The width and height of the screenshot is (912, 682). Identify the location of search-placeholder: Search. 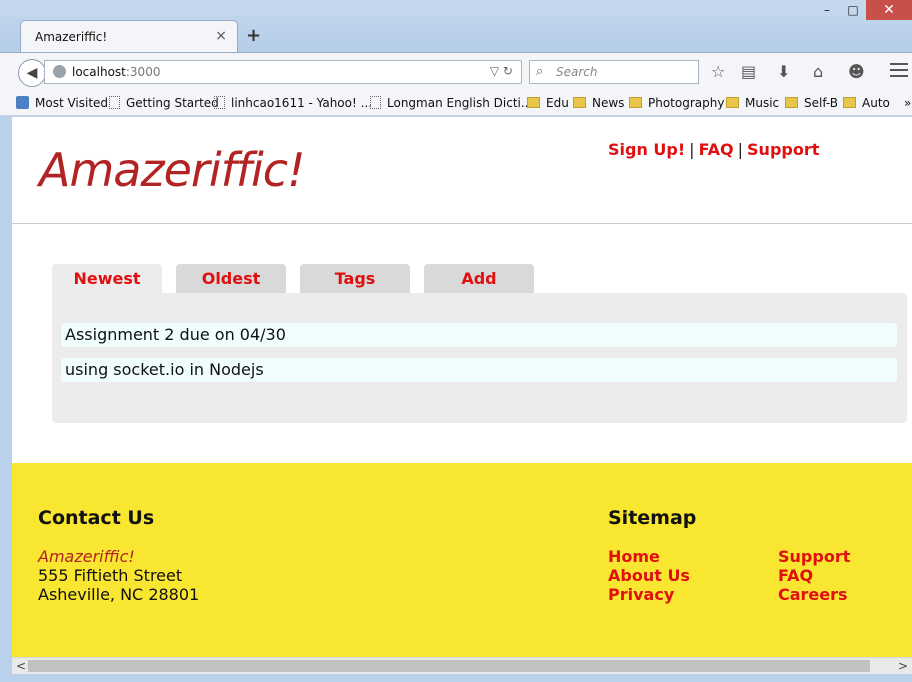
(577, 72).